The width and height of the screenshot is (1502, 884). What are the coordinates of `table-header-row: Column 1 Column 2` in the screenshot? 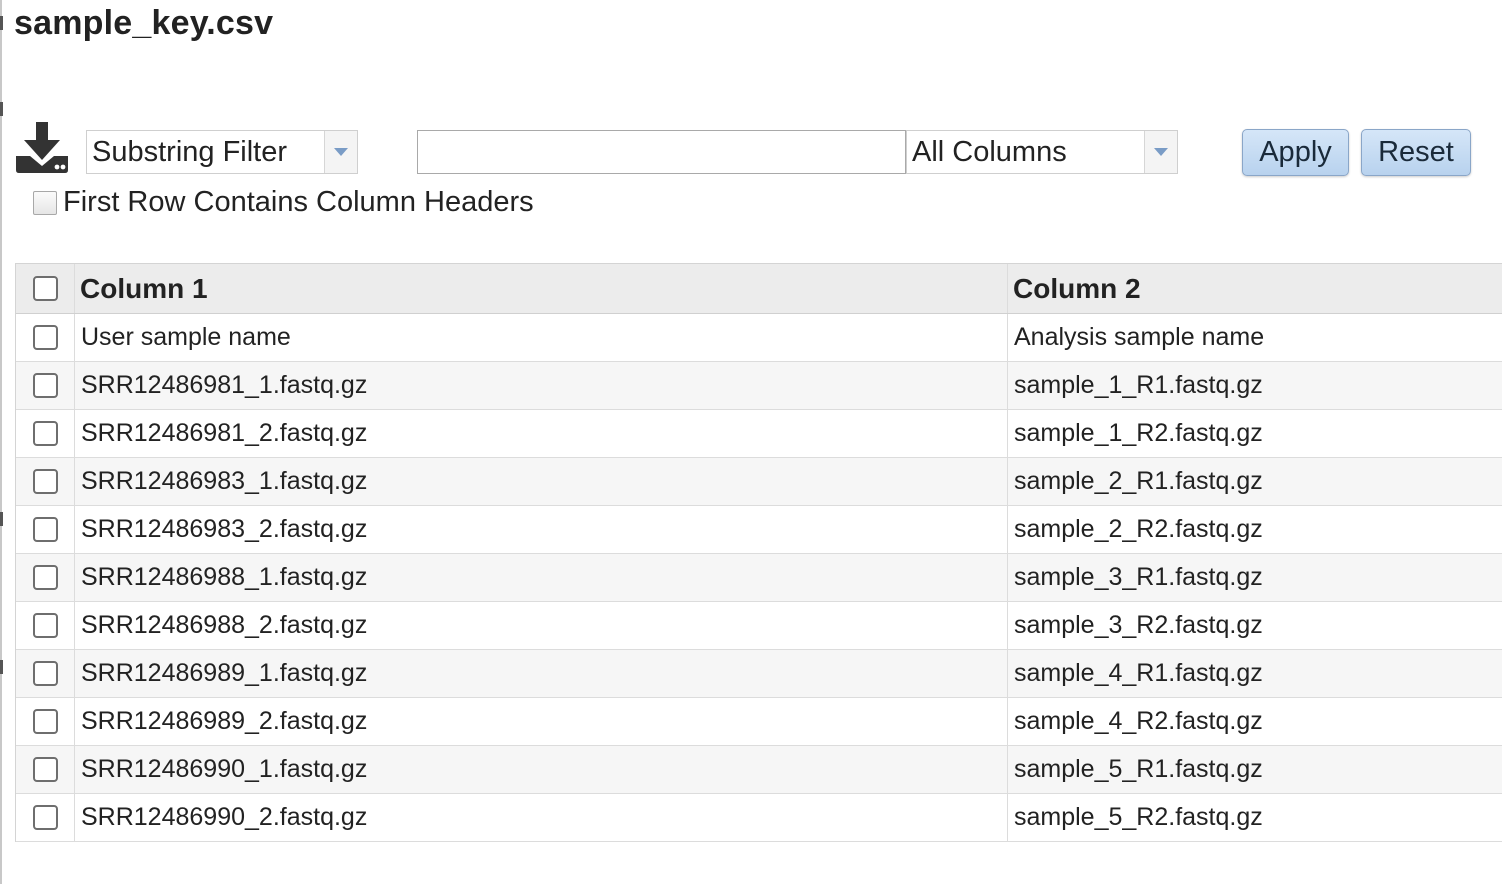 It's located at (759, 289).